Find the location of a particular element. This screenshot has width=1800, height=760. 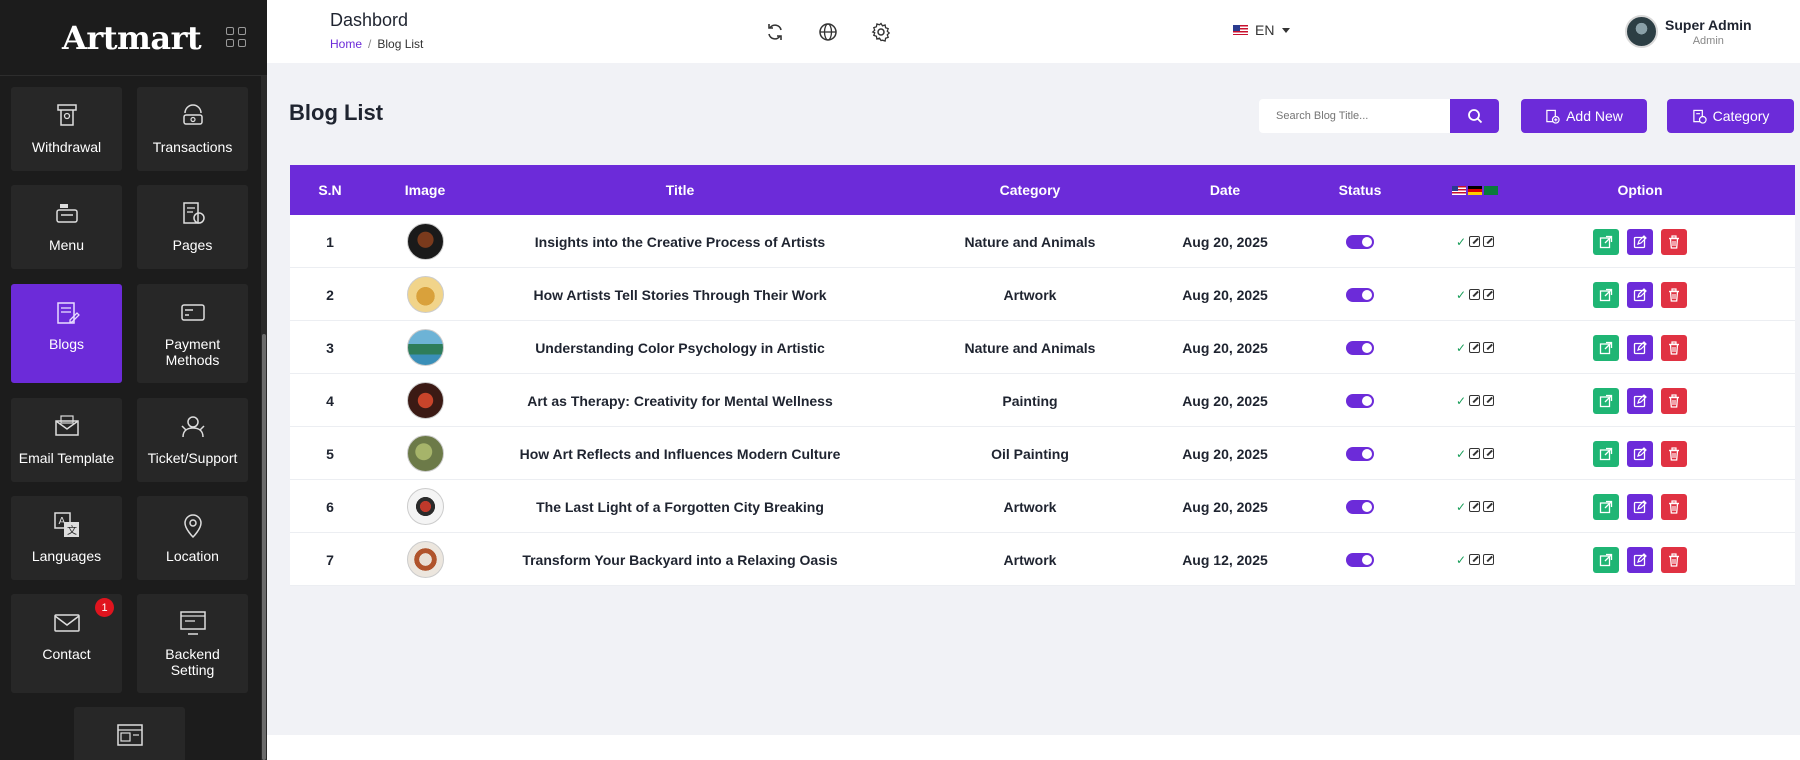

row-image-cell is located at coordinates (425, 294).